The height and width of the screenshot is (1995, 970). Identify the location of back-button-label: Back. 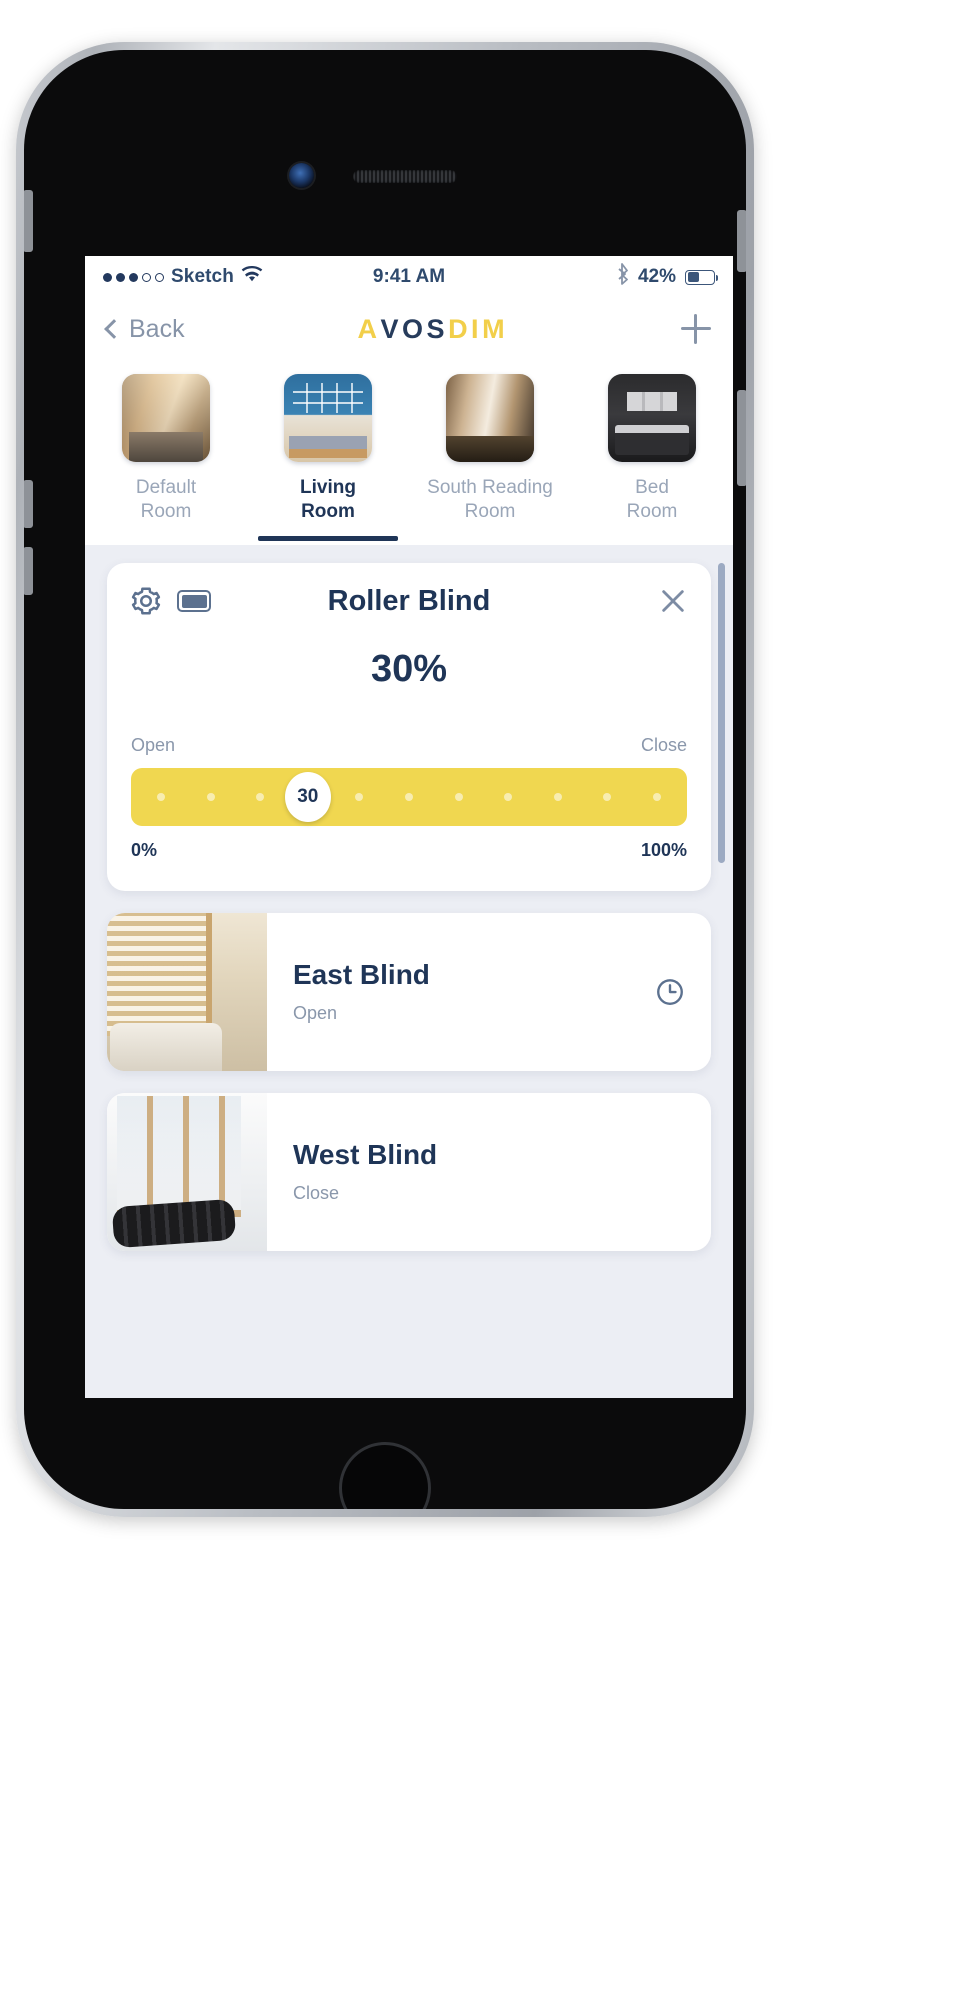
(157, 328).